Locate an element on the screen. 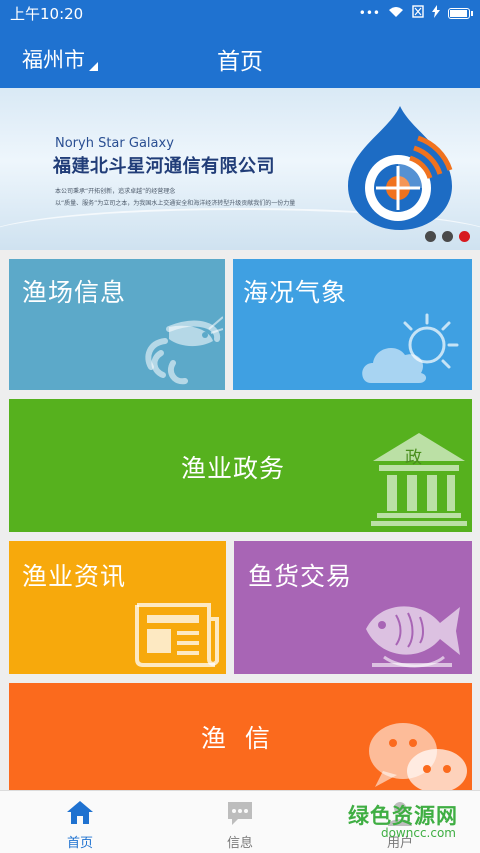 The width and height of the screenshot is (480, 853). app-bar: 福州市 首页 is located at coordinates (240, 57).